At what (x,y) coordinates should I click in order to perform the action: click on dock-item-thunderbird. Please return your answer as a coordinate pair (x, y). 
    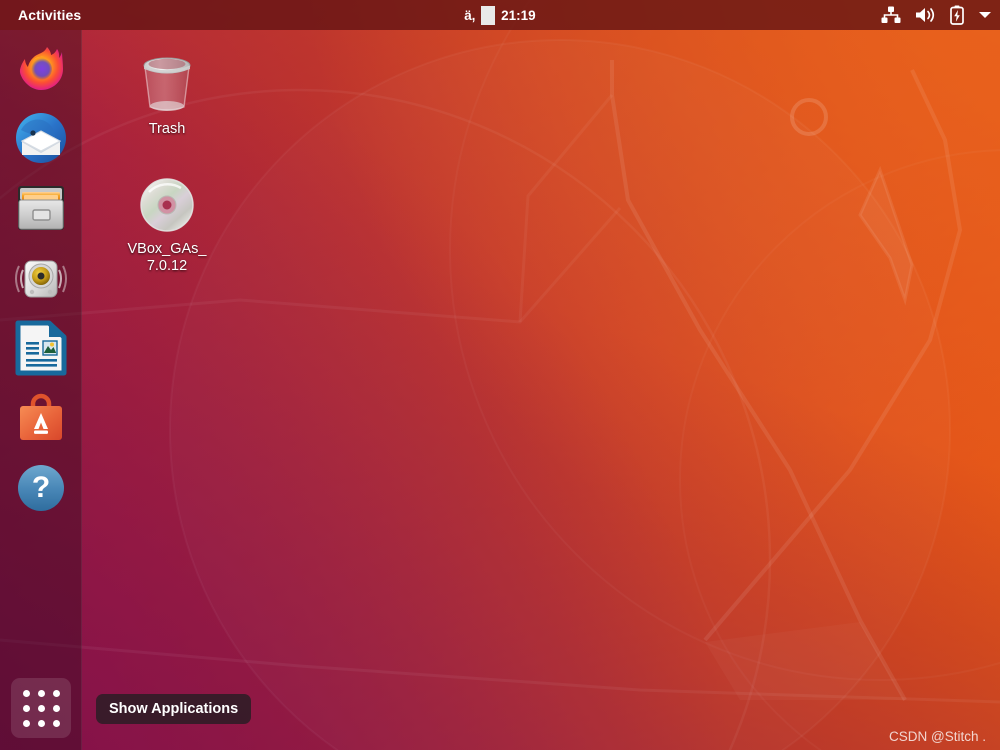
    Looking at the image, I should click on (41, 138).